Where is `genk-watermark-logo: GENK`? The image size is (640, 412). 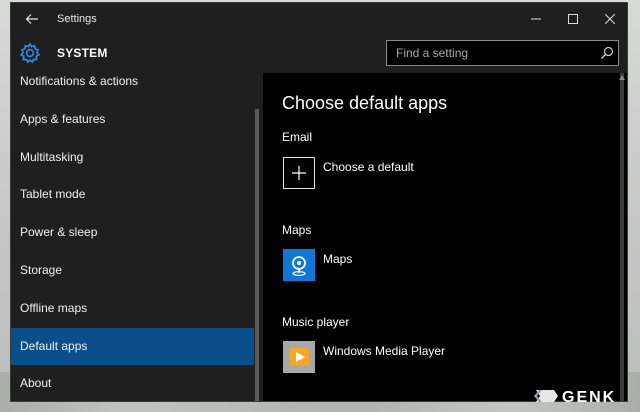
genk-watermark-logo: GENK is located at coordinates (575, 397).